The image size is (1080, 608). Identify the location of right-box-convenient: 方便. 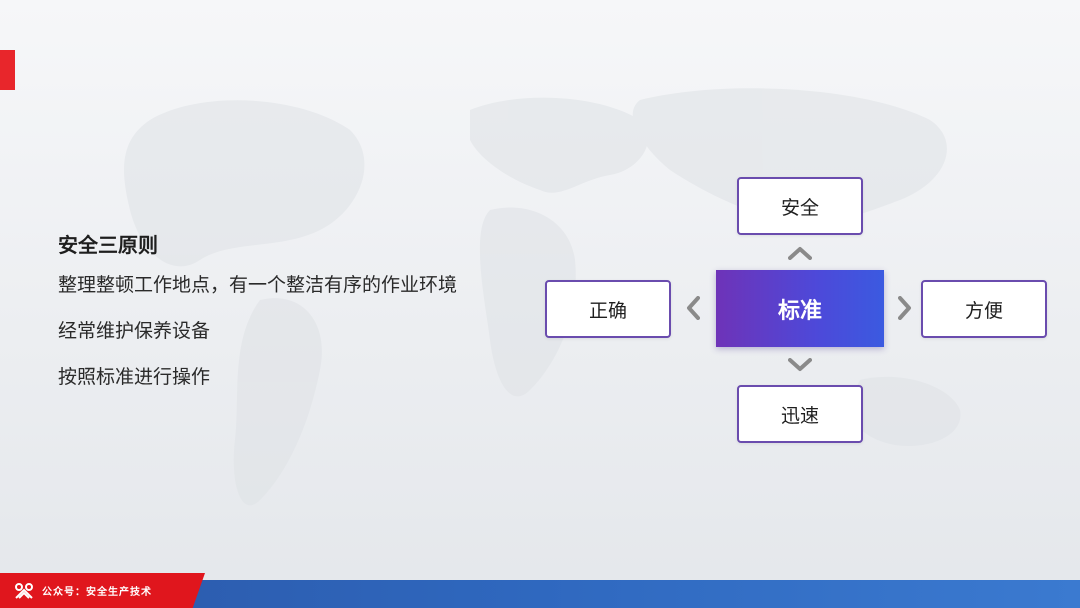
(984, 309).